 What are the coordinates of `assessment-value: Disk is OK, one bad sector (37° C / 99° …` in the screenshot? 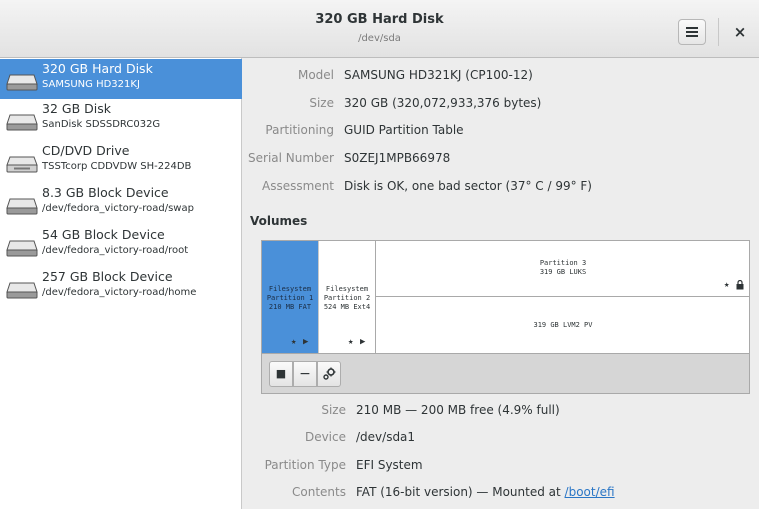 It's located at (468, 186).